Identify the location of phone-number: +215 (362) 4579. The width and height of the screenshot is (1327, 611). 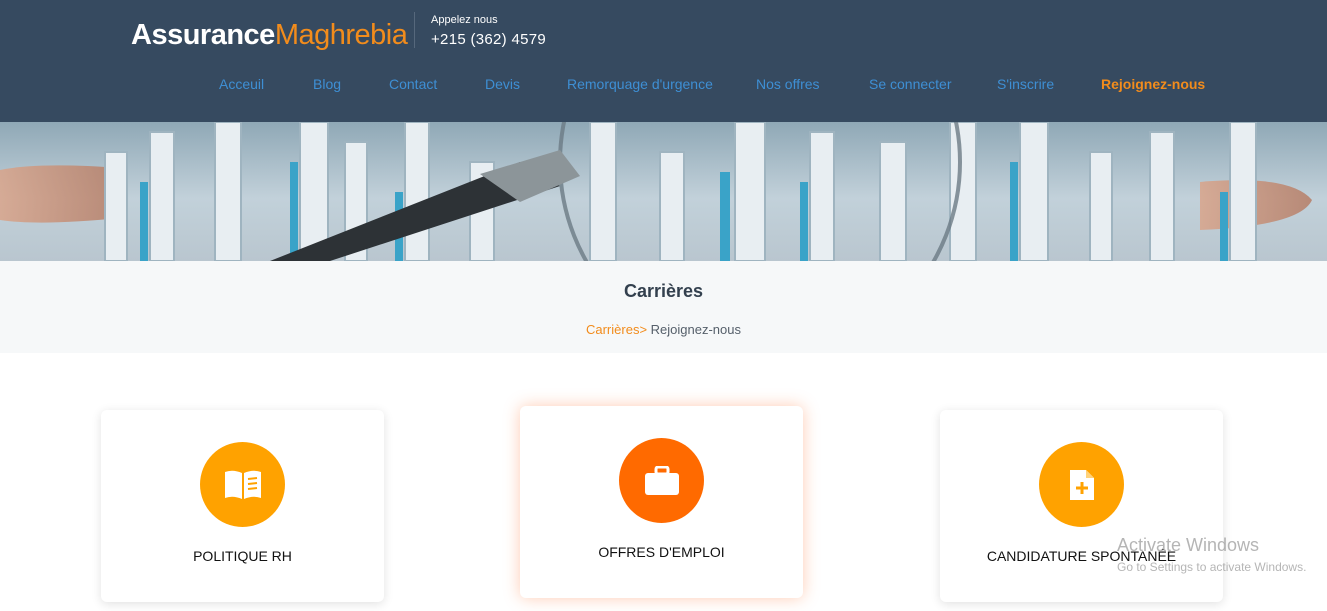
(489, 39).